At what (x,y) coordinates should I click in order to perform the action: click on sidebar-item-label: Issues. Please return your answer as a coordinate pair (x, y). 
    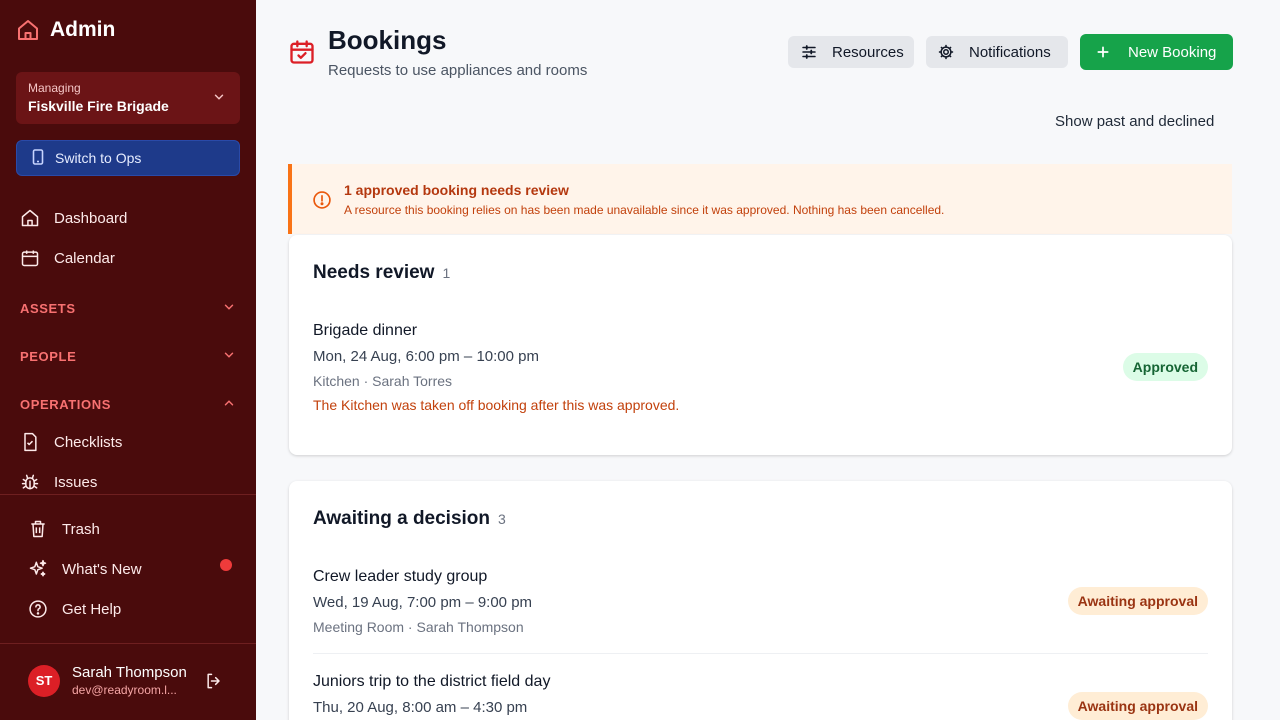
    Looking at the image, I should click on (76, 482).